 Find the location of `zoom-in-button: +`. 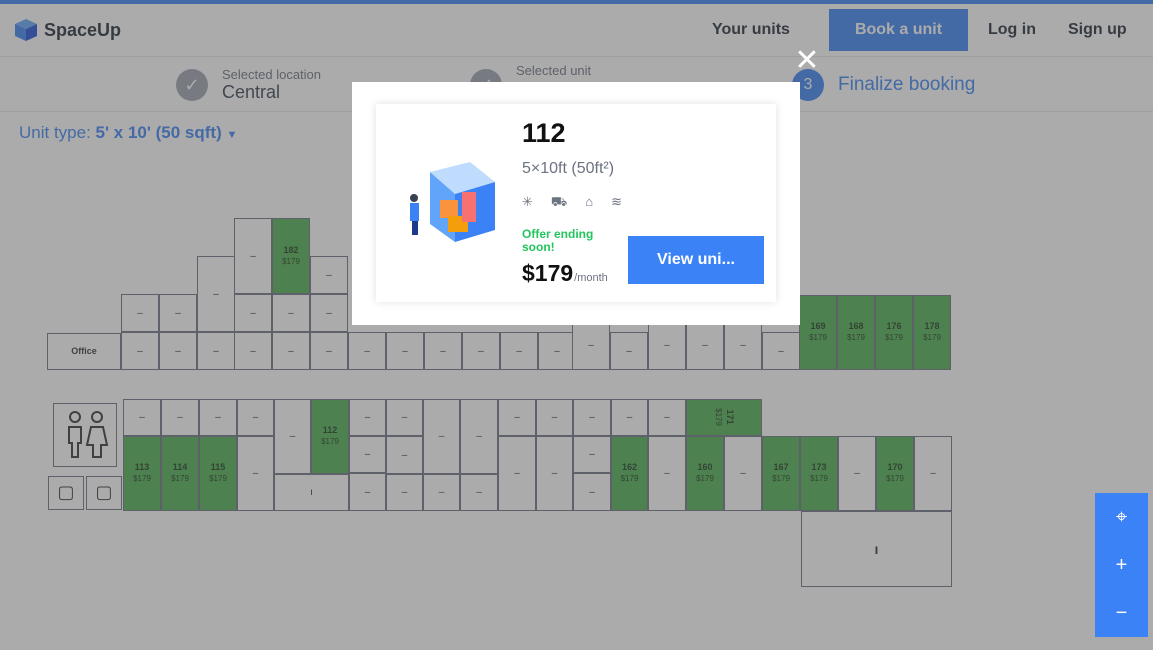

zoom-in-button: + is located at coordinates (1122, 565).